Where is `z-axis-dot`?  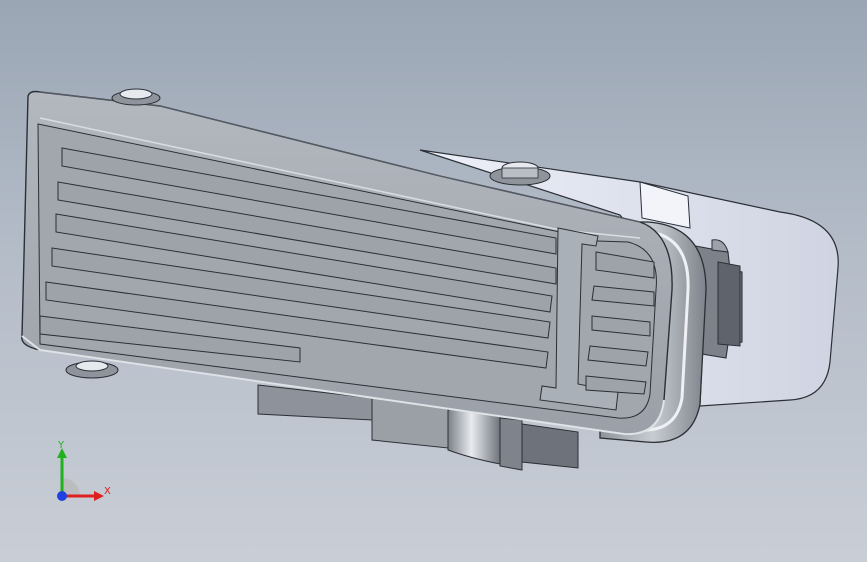
z-axis-dot is located at coordinates (62, 496).